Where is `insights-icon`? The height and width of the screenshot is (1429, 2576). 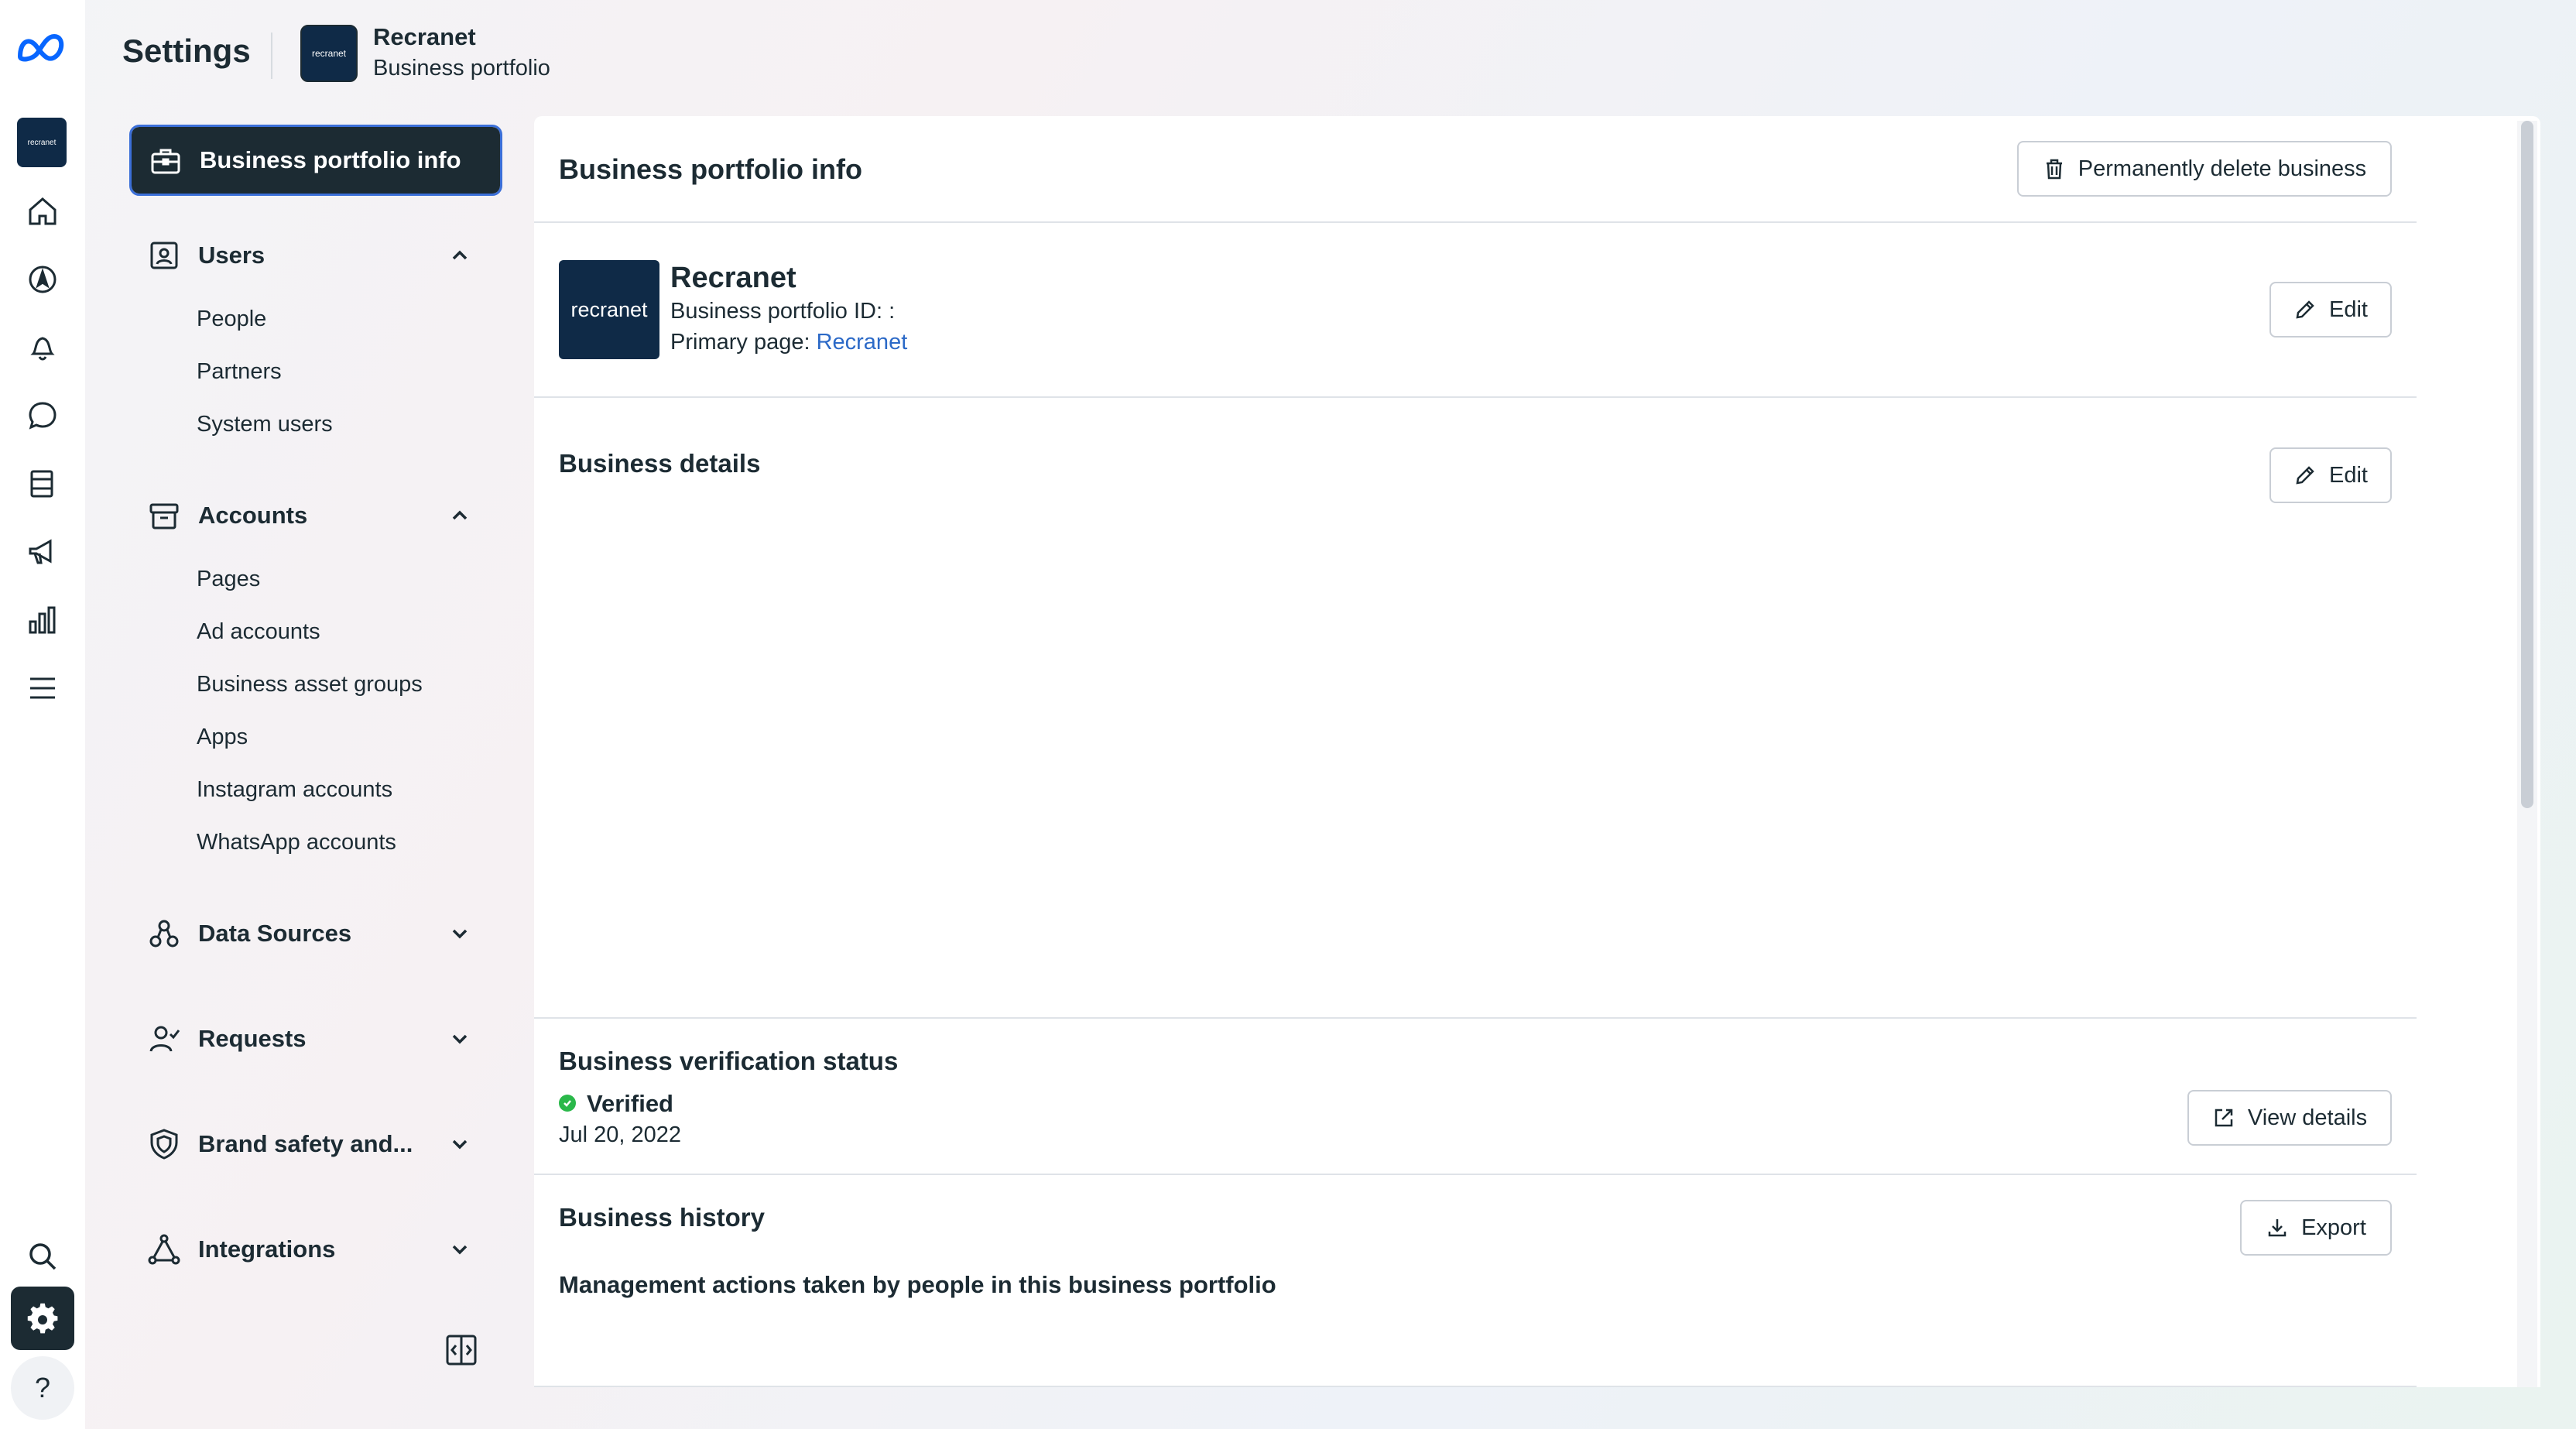 insights-icon is located at coordinates (43, 620).